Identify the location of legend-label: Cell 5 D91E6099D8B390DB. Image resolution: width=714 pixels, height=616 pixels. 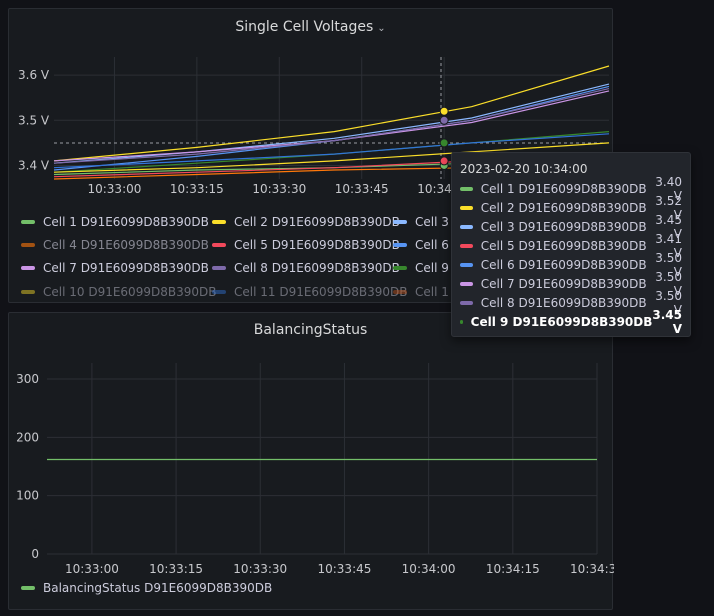
(317, 245).